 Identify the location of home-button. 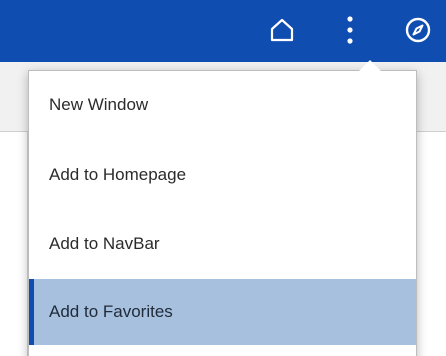
(282, 30).